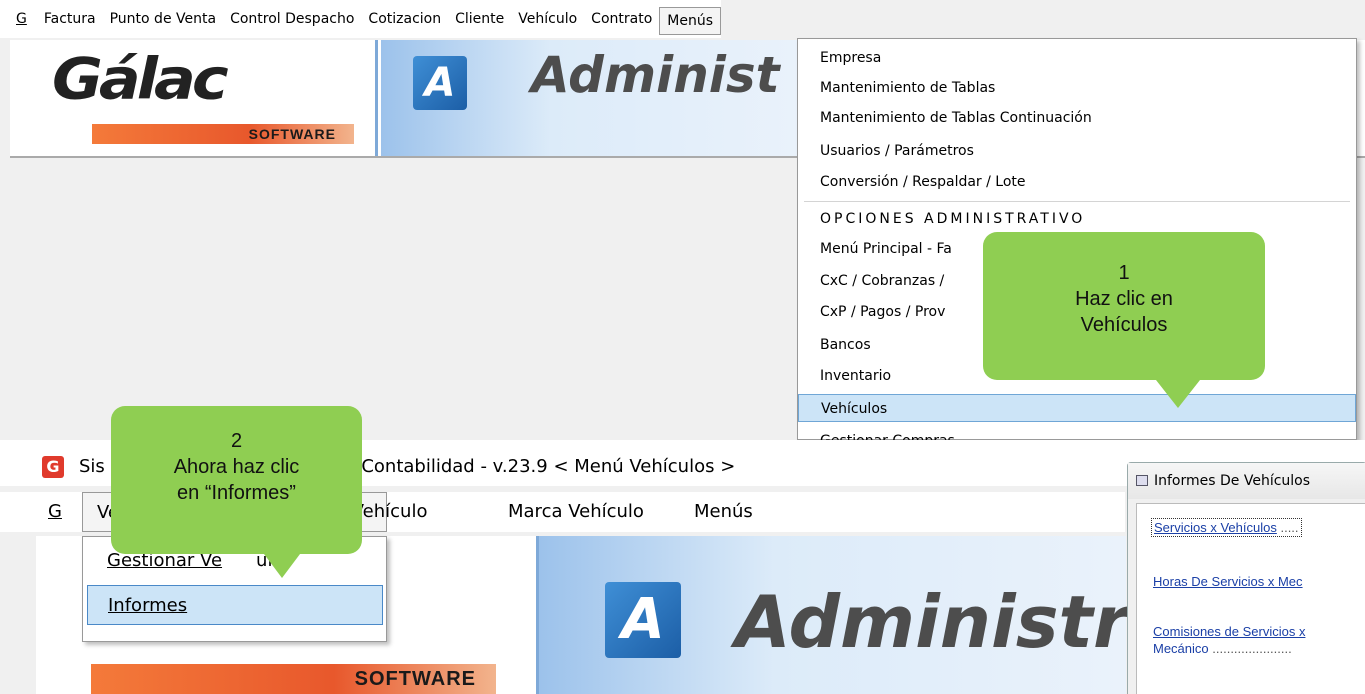  What do you see at coordinates (1077, 182) in the screenshot?
I see `menu-item-conversion: Conversión / Respaldar / Lote` at bounding box center [1077, 182].